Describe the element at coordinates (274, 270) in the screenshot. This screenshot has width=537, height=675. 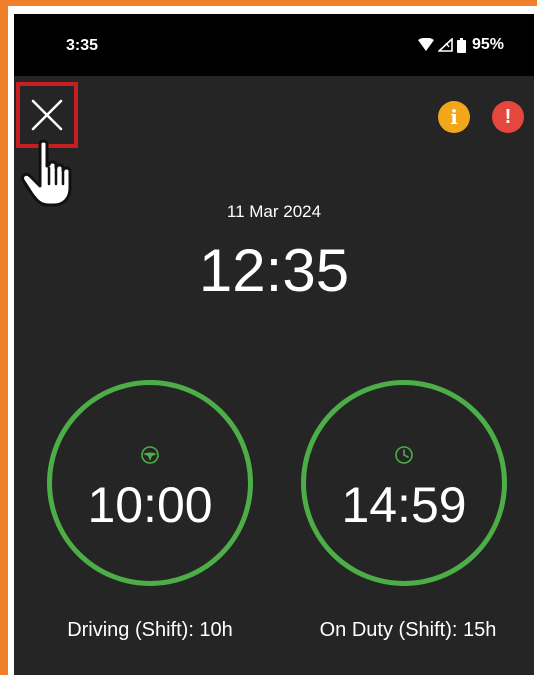
I see `current-time: 12:35` at that location.